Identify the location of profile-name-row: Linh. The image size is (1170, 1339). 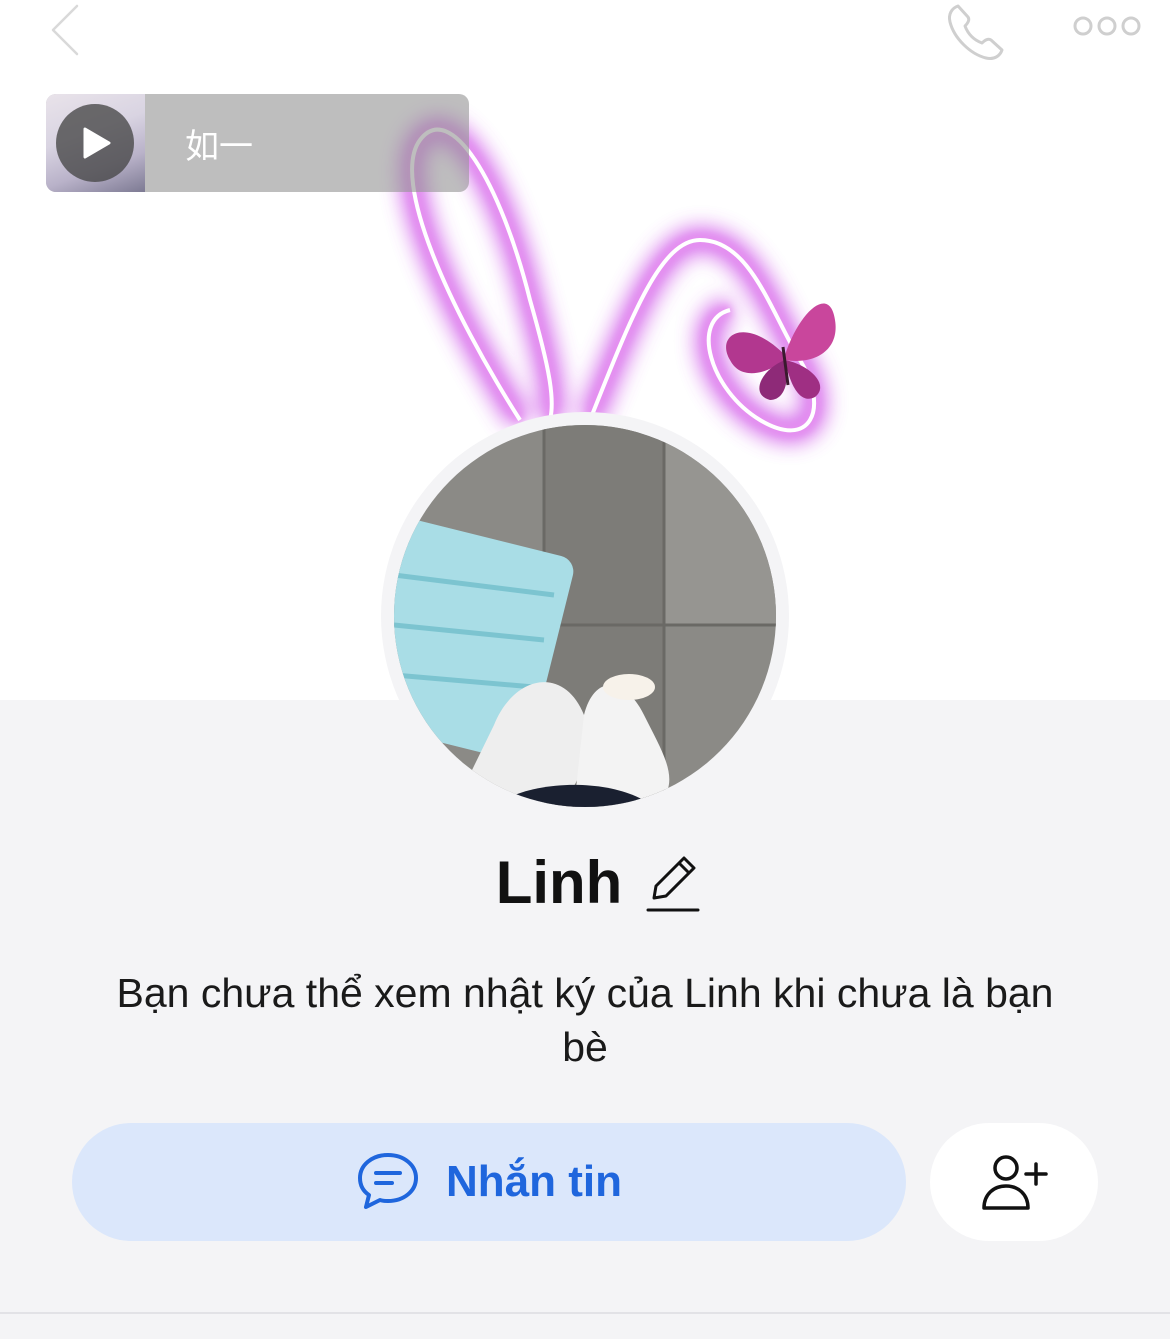
(585, 882).